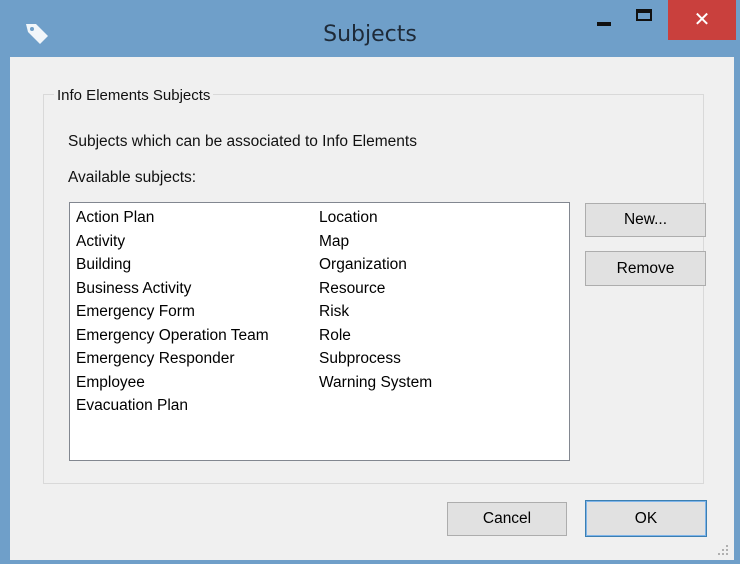 The image size is (740, 564). Describe the element at coordinates (172, 406) in the screenshot. I see `list-item: Evacuation Plan` at that location.